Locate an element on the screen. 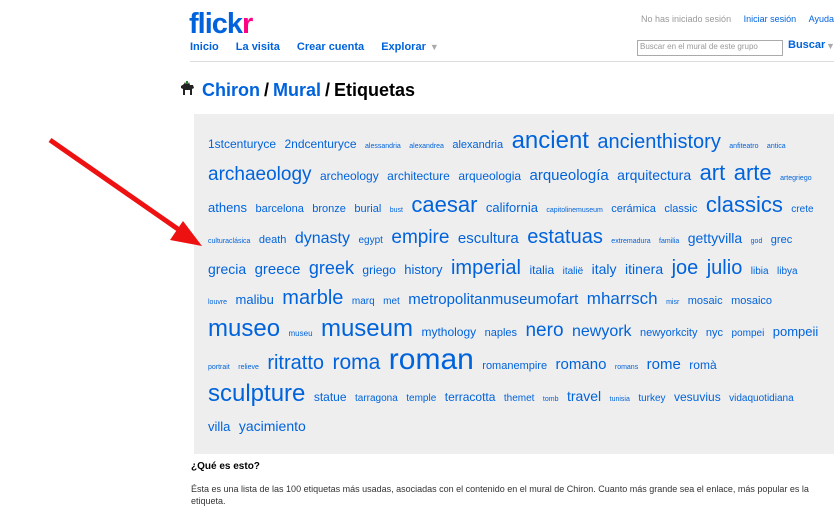 This screenshot has height=511, width=834. tag-link: vesuvius is located at coordinates (697, 397).